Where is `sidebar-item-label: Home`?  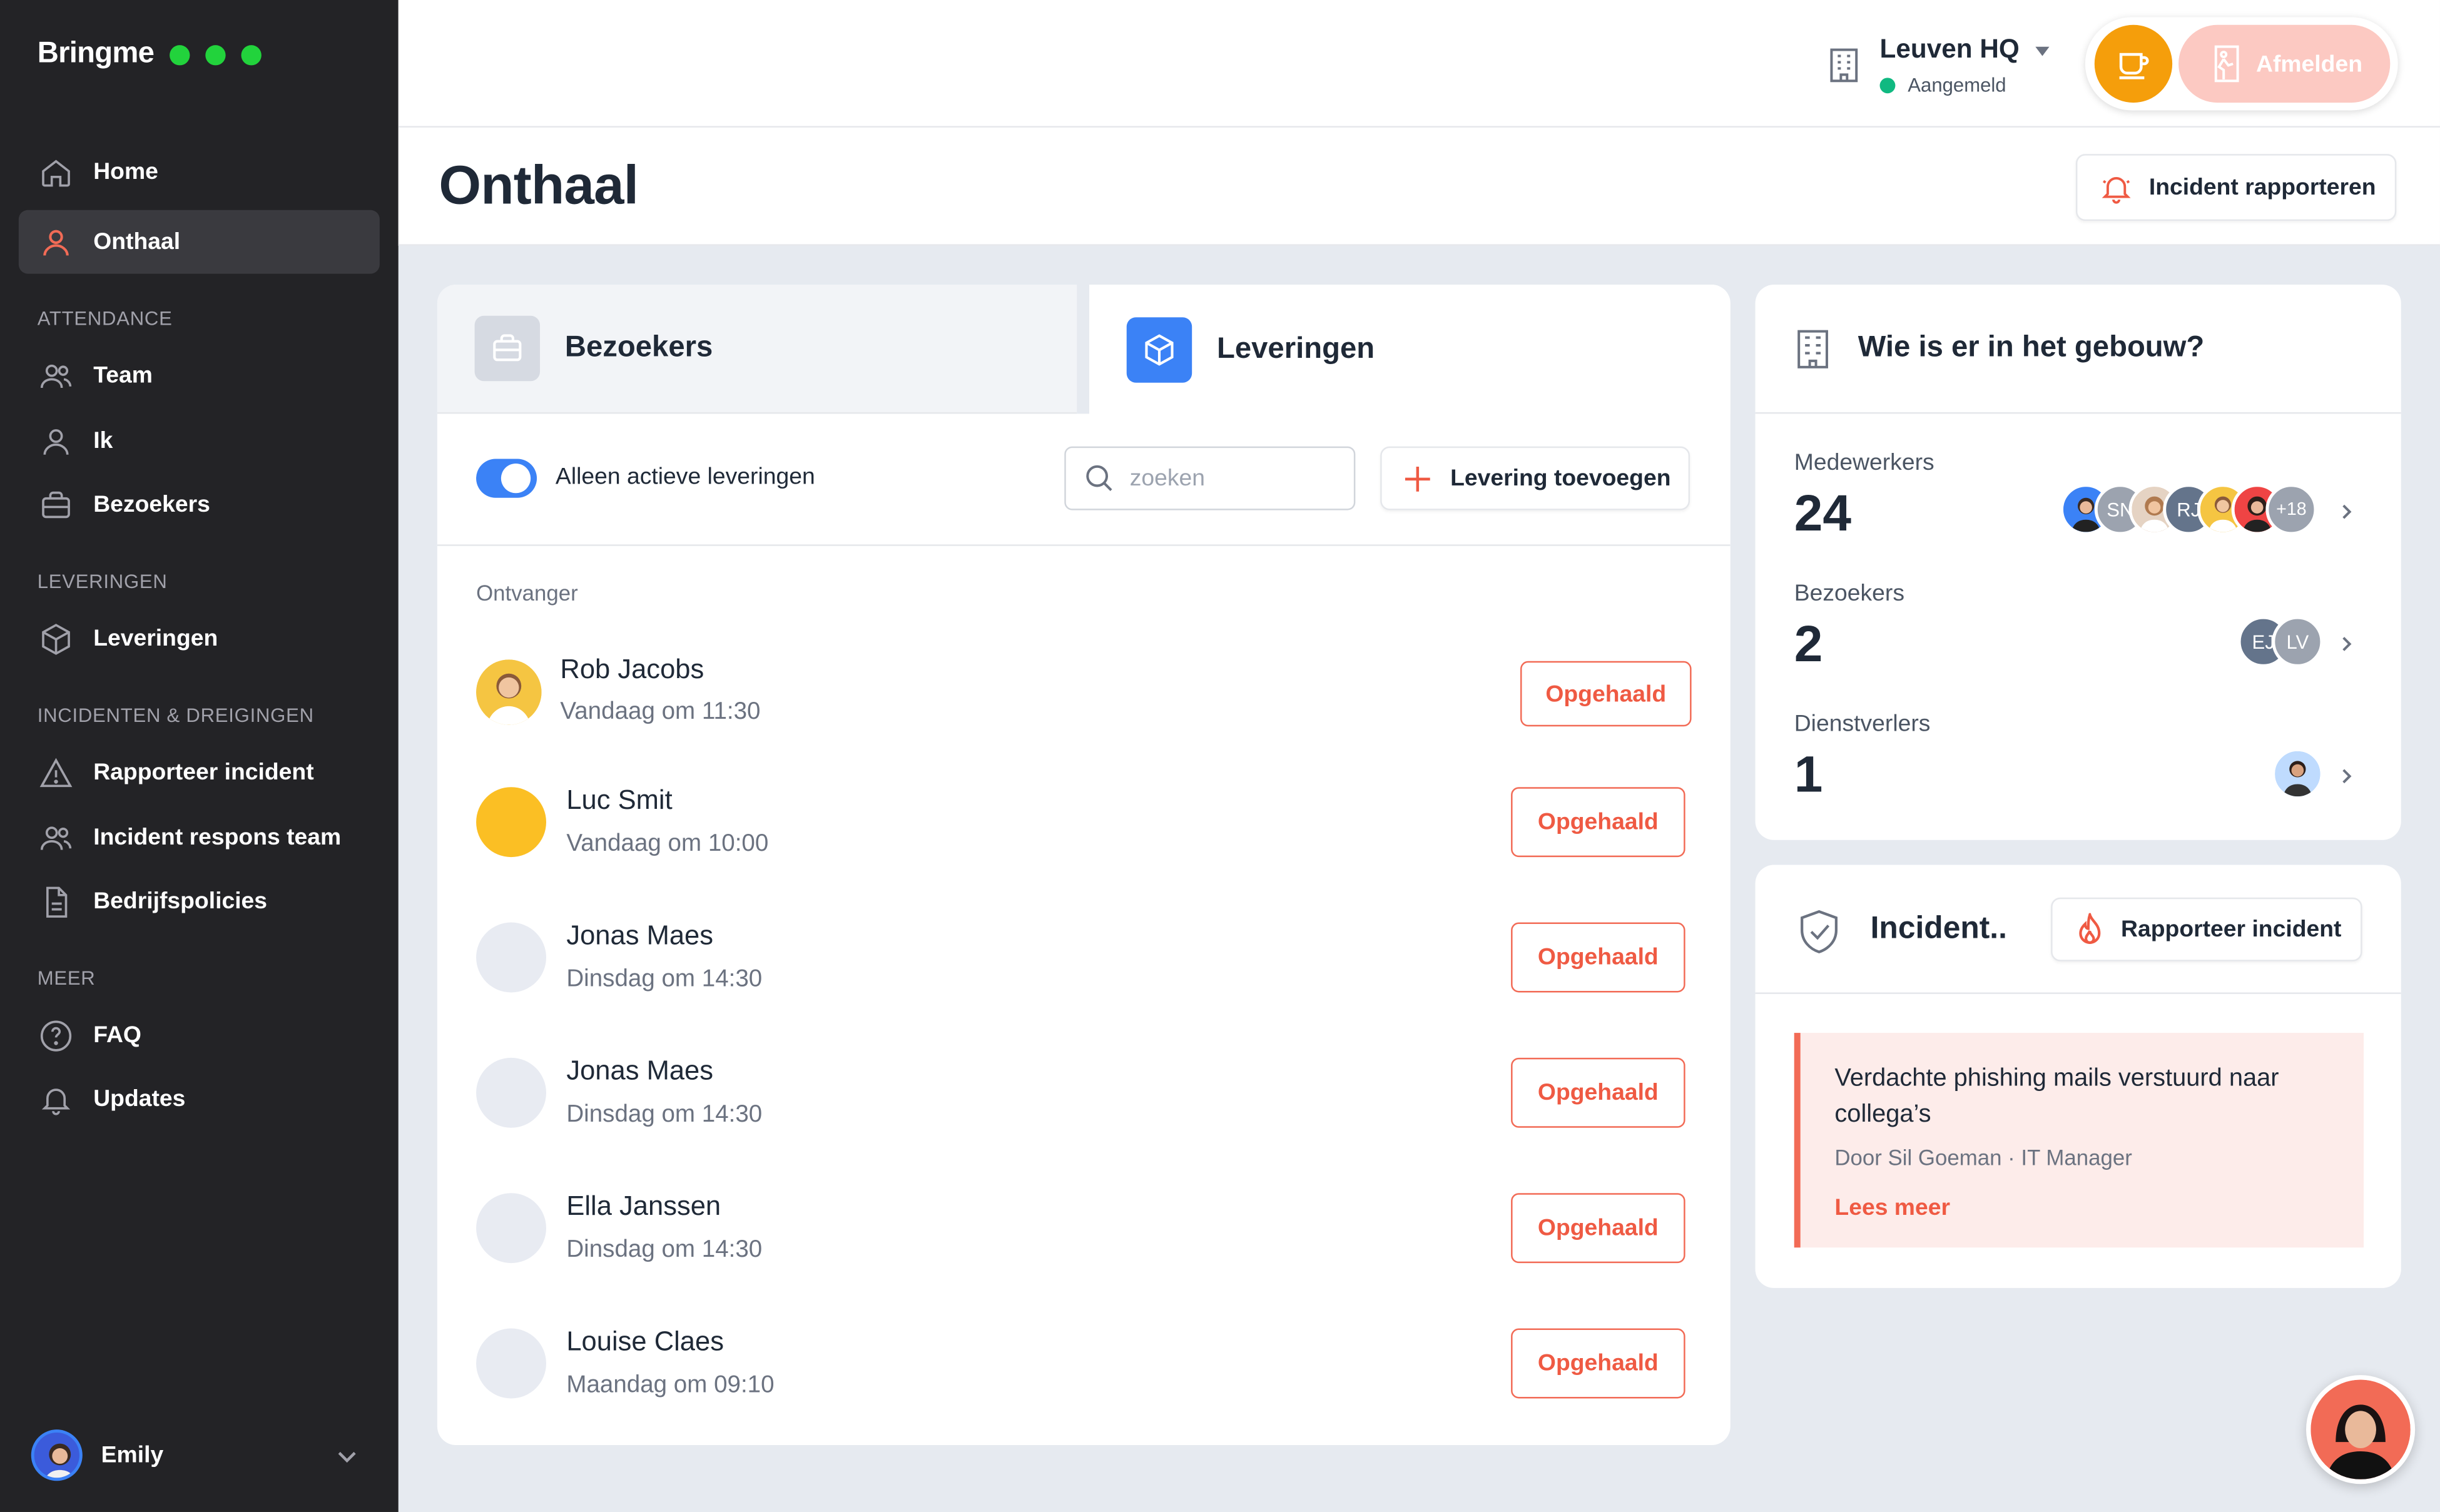 sidebar-item-label: Home is located at coordinates (126, 171).